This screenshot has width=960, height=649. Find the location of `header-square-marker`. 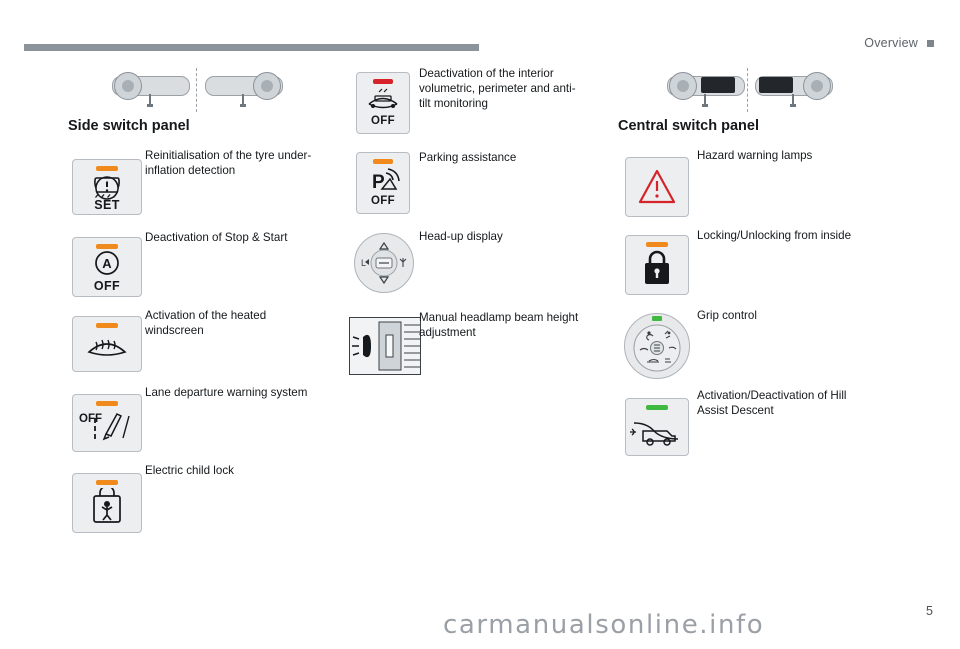

header-square-marker is located at coordinates (930, 43).